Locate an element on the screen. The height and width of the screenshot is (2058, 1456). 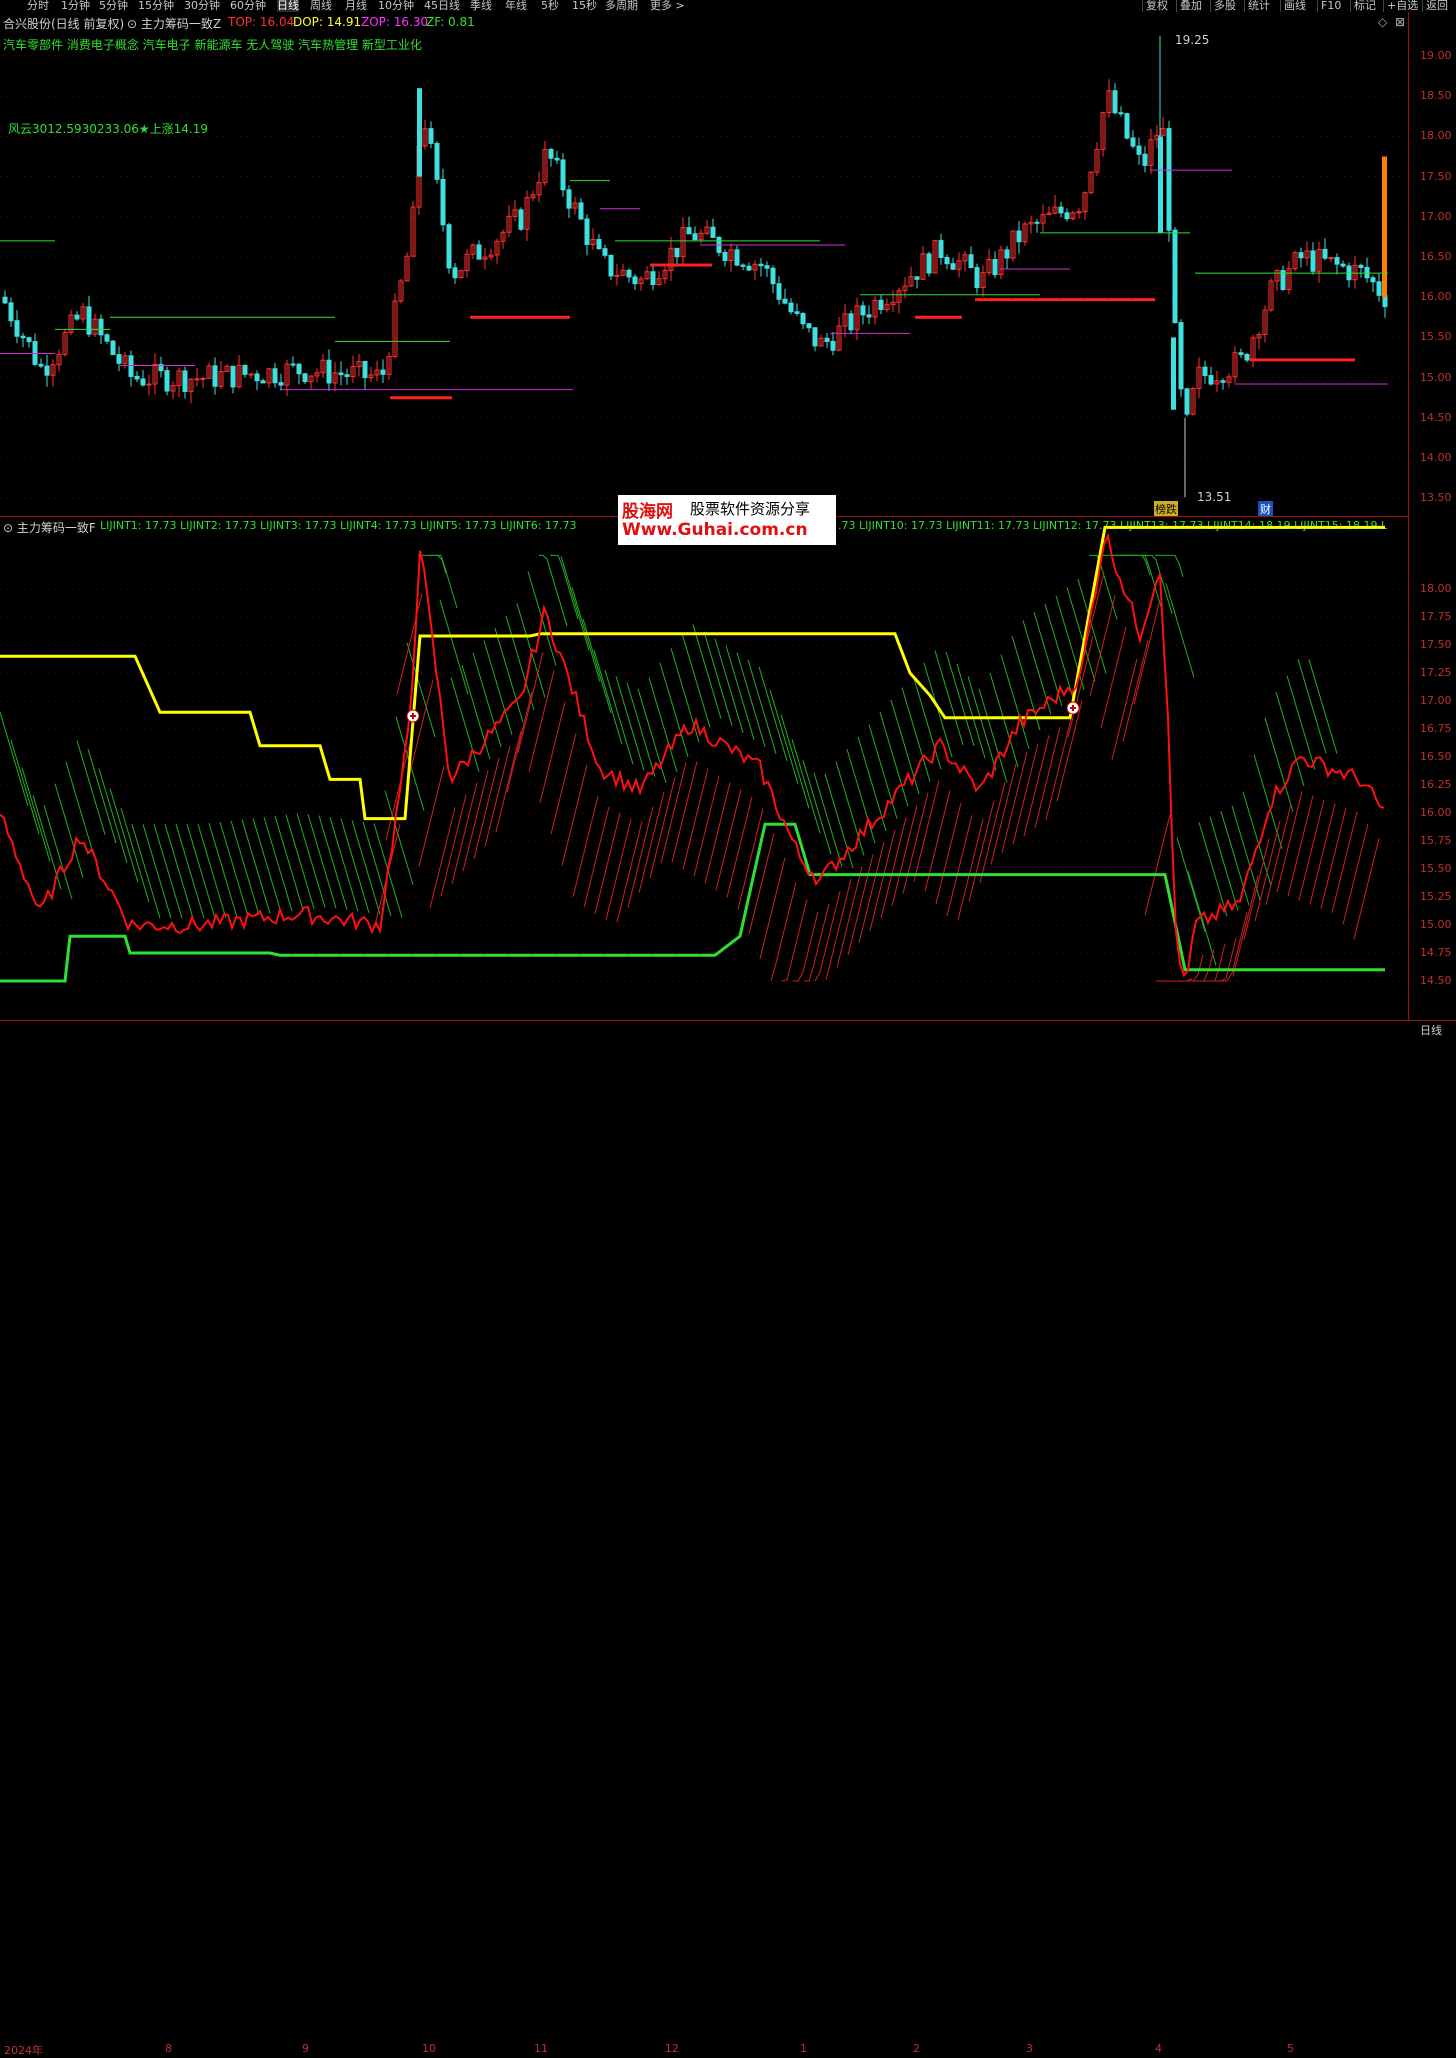
date-tick: 1 is located at coordinates (803, 2048).